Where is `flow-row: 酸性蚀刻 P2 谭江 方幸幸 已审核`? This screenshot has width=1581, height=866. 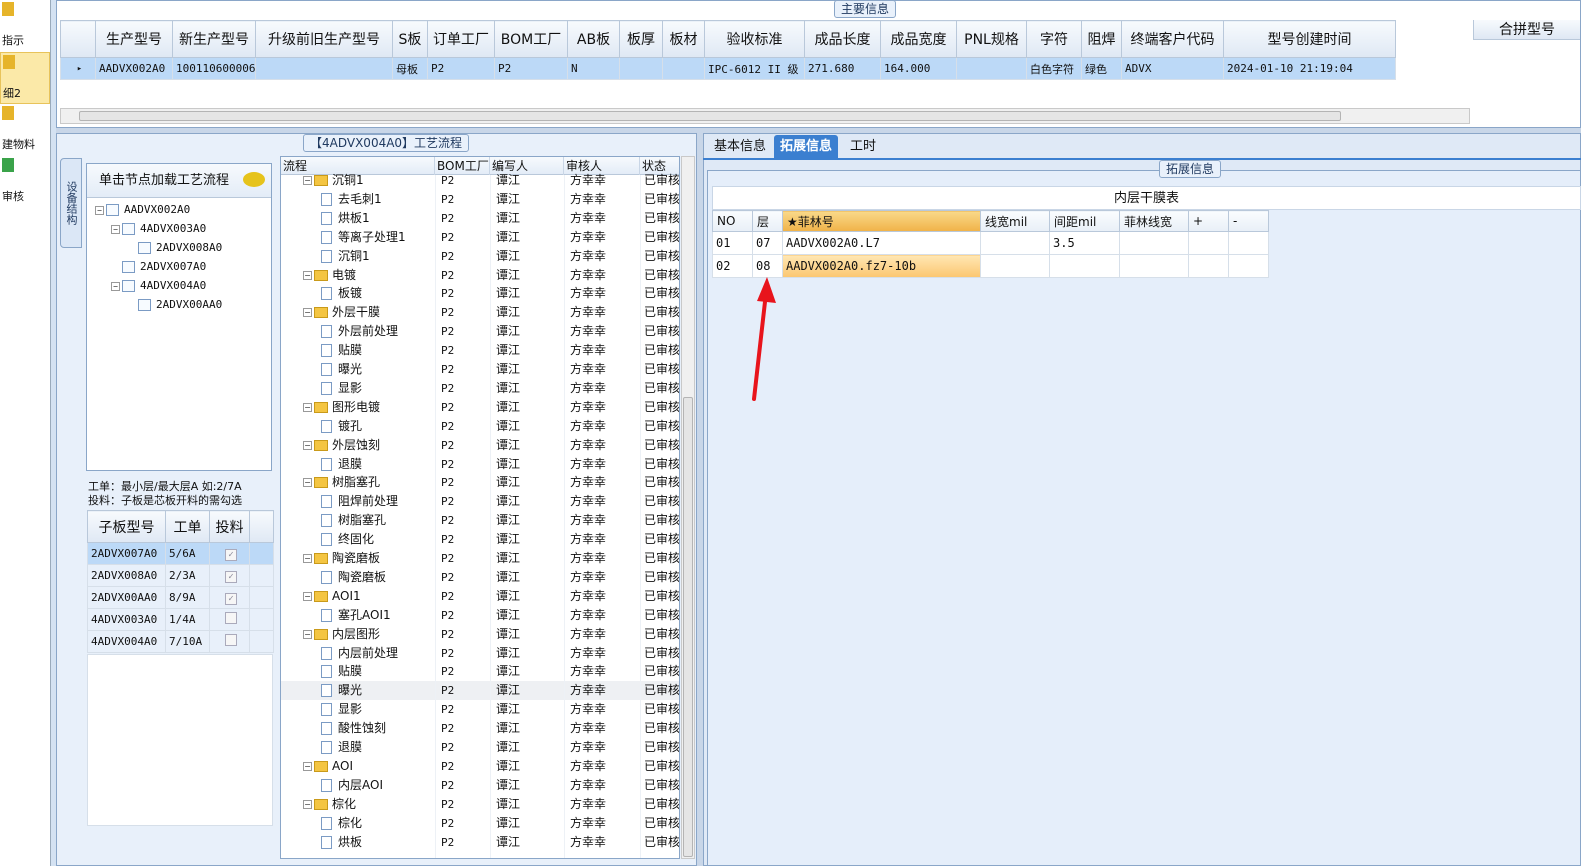 flow-row: 酸性蚀刻 P2 谭江 方幸幸 已审核 is located at coordinates (480, 728).